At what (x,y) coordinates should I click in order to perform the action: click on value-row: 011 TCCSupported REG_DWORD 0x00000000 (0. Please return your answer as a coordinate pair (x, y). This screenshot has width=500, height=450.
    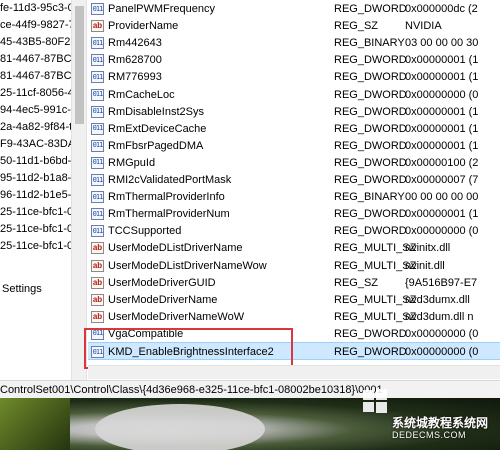
    Looking at the image, I should click on (294, 231).